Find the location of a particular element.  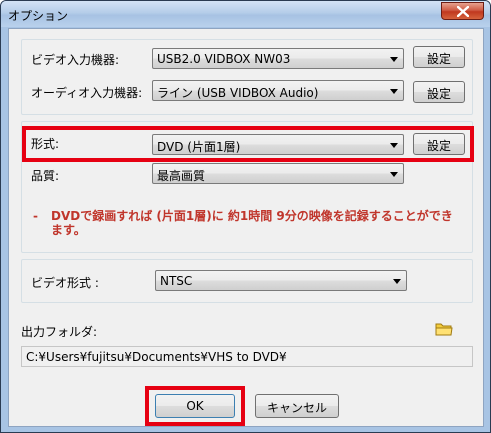

audio-input-select: ライン (USB VIDBOX Audio) is located at coordinates (278, 90).